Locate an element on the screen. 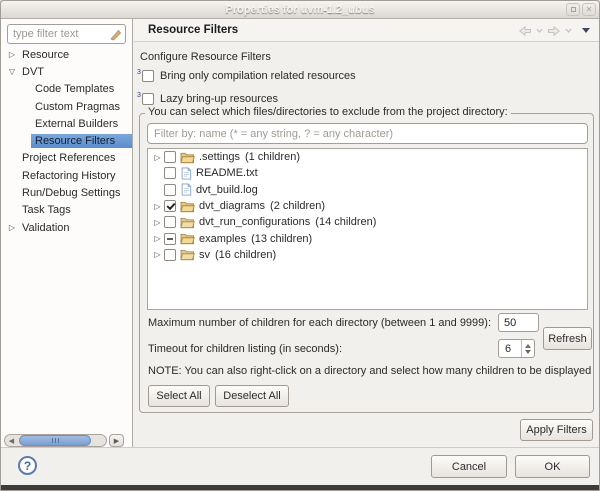  back-menu-caret-icon is located at coordinates (539, 30).